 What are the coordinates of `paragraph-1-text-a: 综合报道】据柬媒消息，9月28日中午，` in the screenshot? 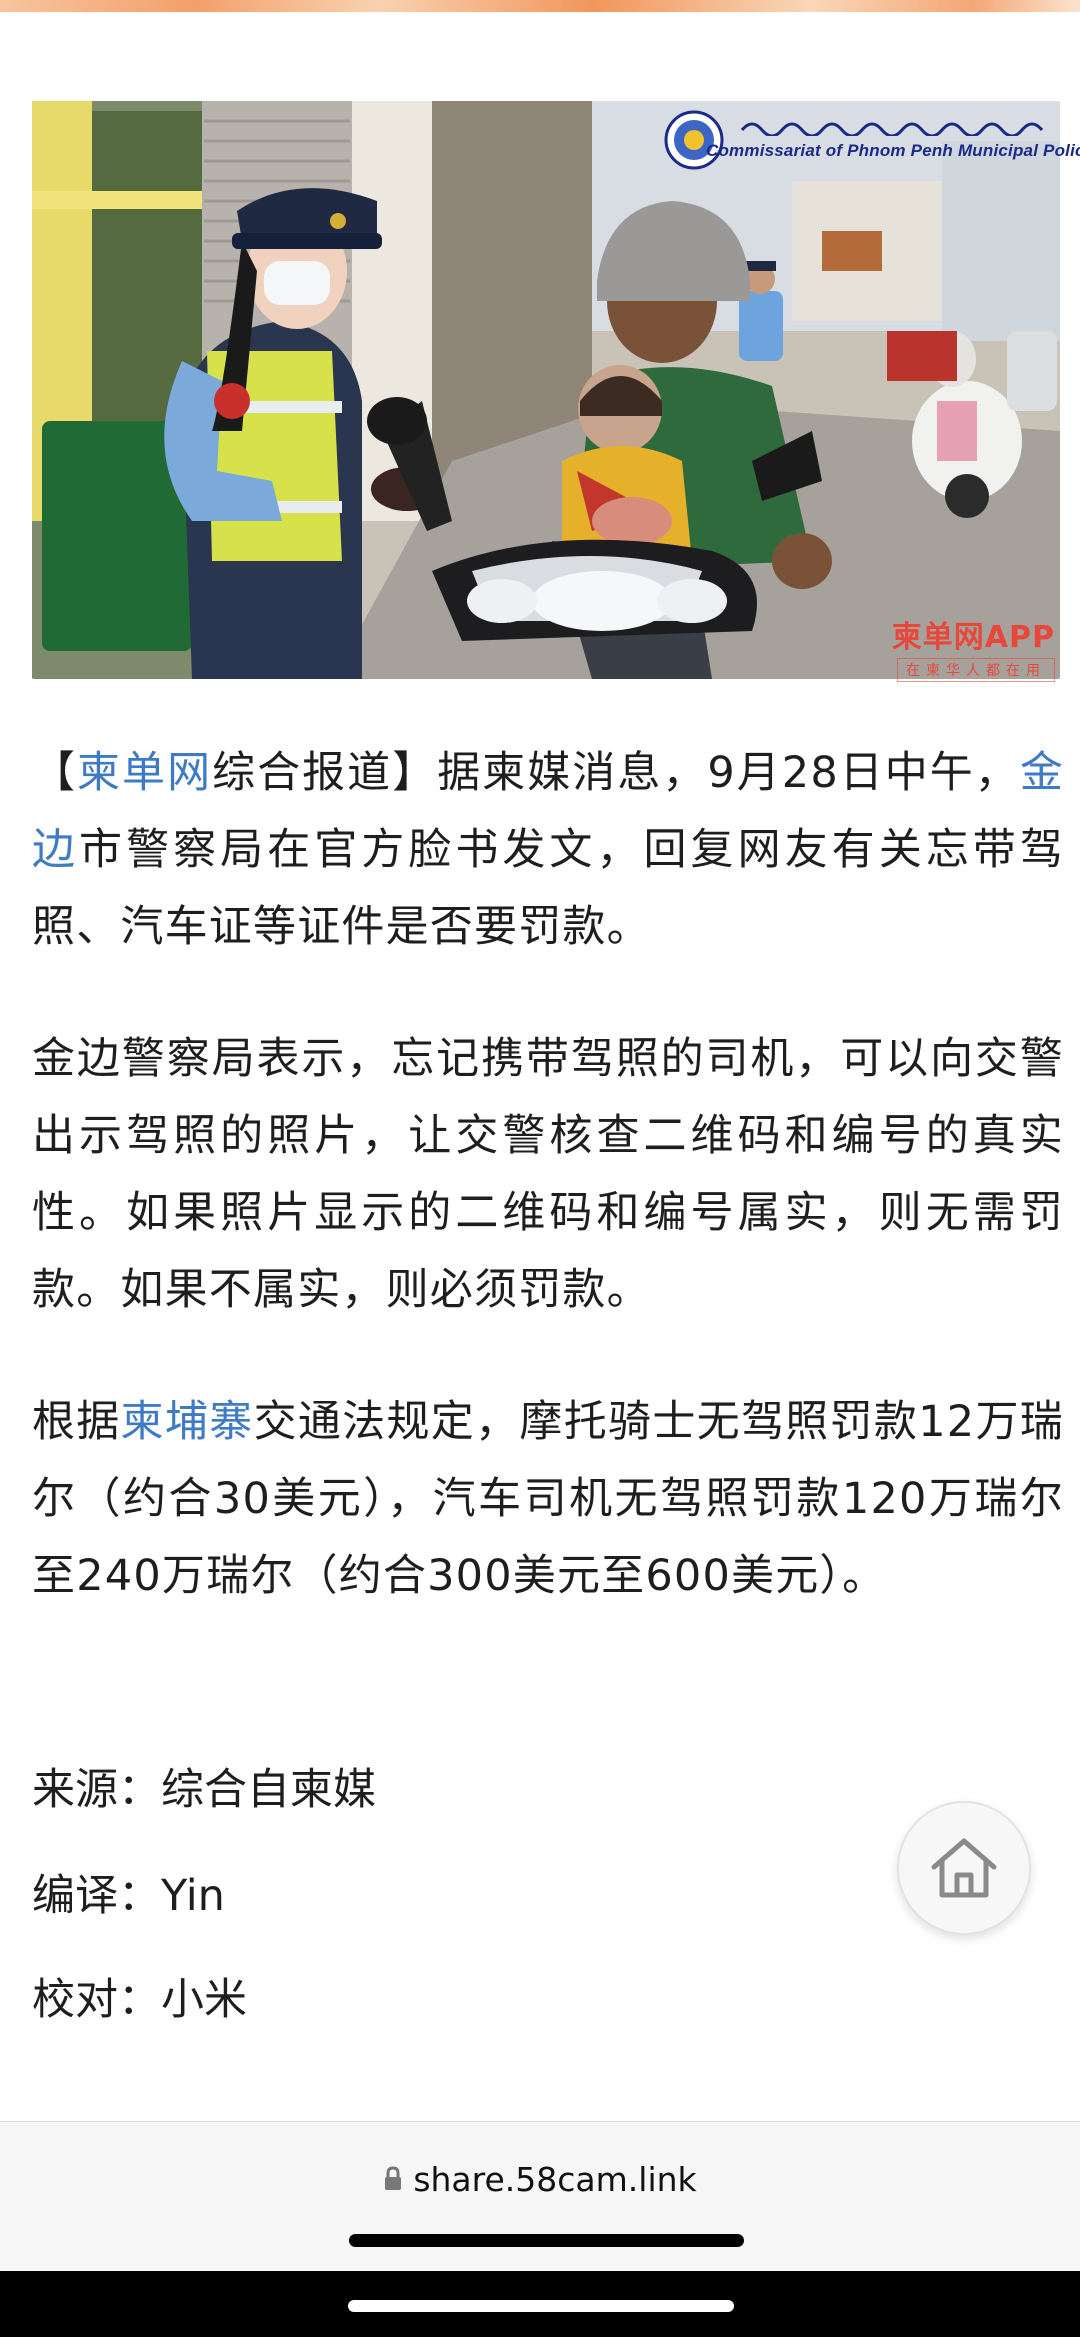 It's located at (616, 773).